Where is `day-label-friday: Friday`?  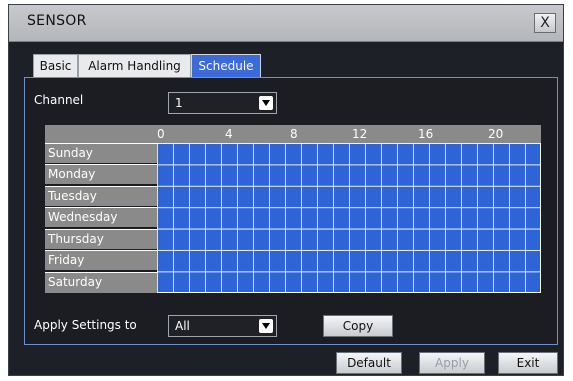 day-label-friday: Friday is located at coordinates (101, 260).